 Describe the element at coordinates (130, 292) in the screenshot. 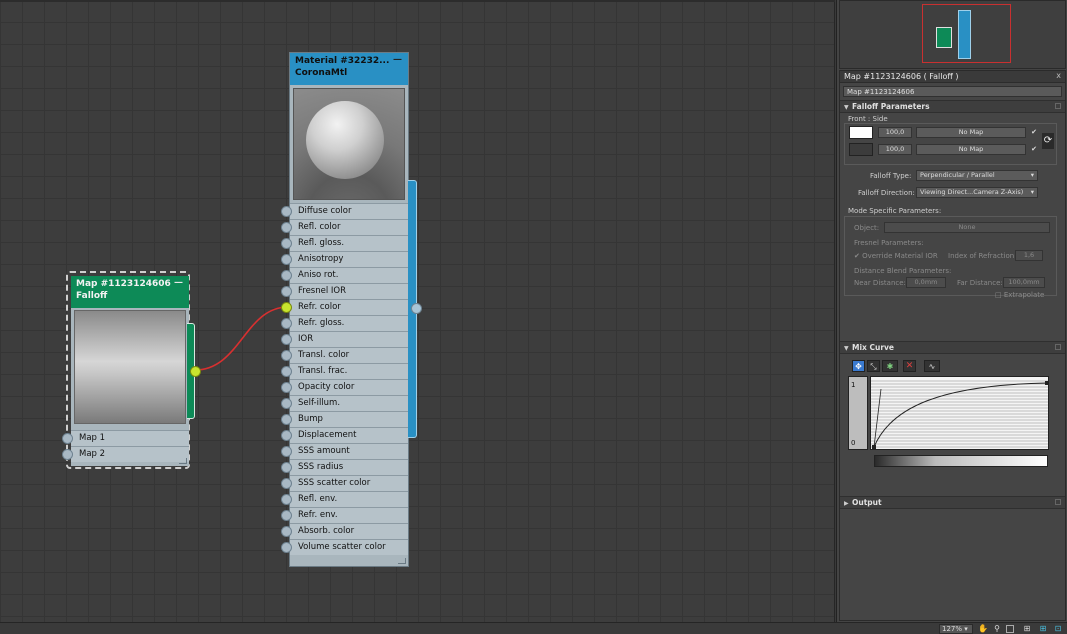

I see `falloff-node-header: Map #1123124606 Falloff —` at that location.